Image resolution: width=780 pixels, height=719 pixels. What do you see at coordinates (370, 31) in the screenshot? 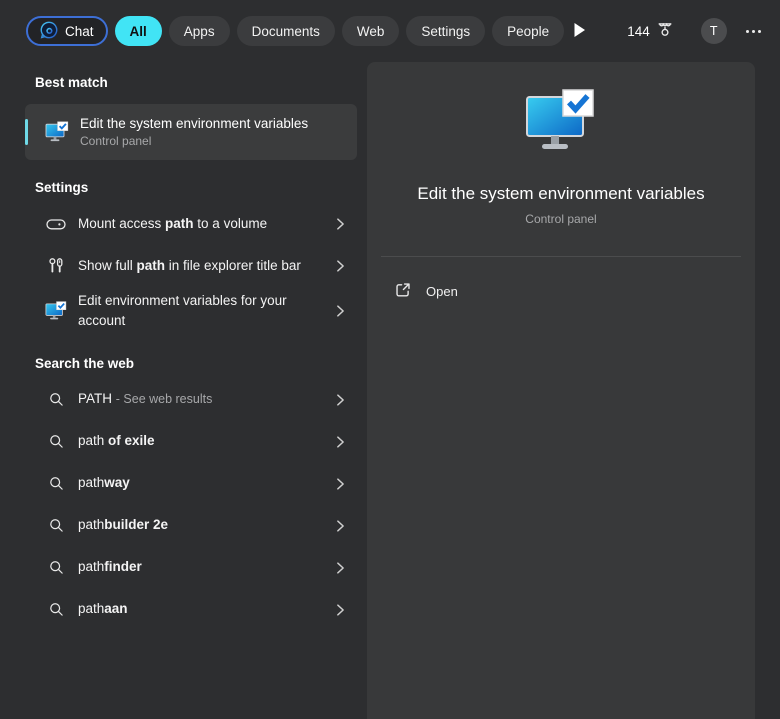
I see `tab-web: Web` at bounding box center [370, 31].